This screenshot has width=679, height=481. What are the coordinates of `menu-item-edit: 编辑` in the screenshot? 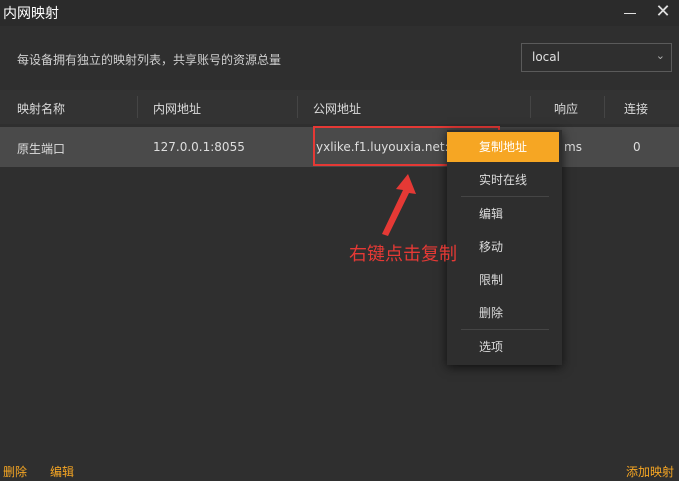 It's located at (504, 214).